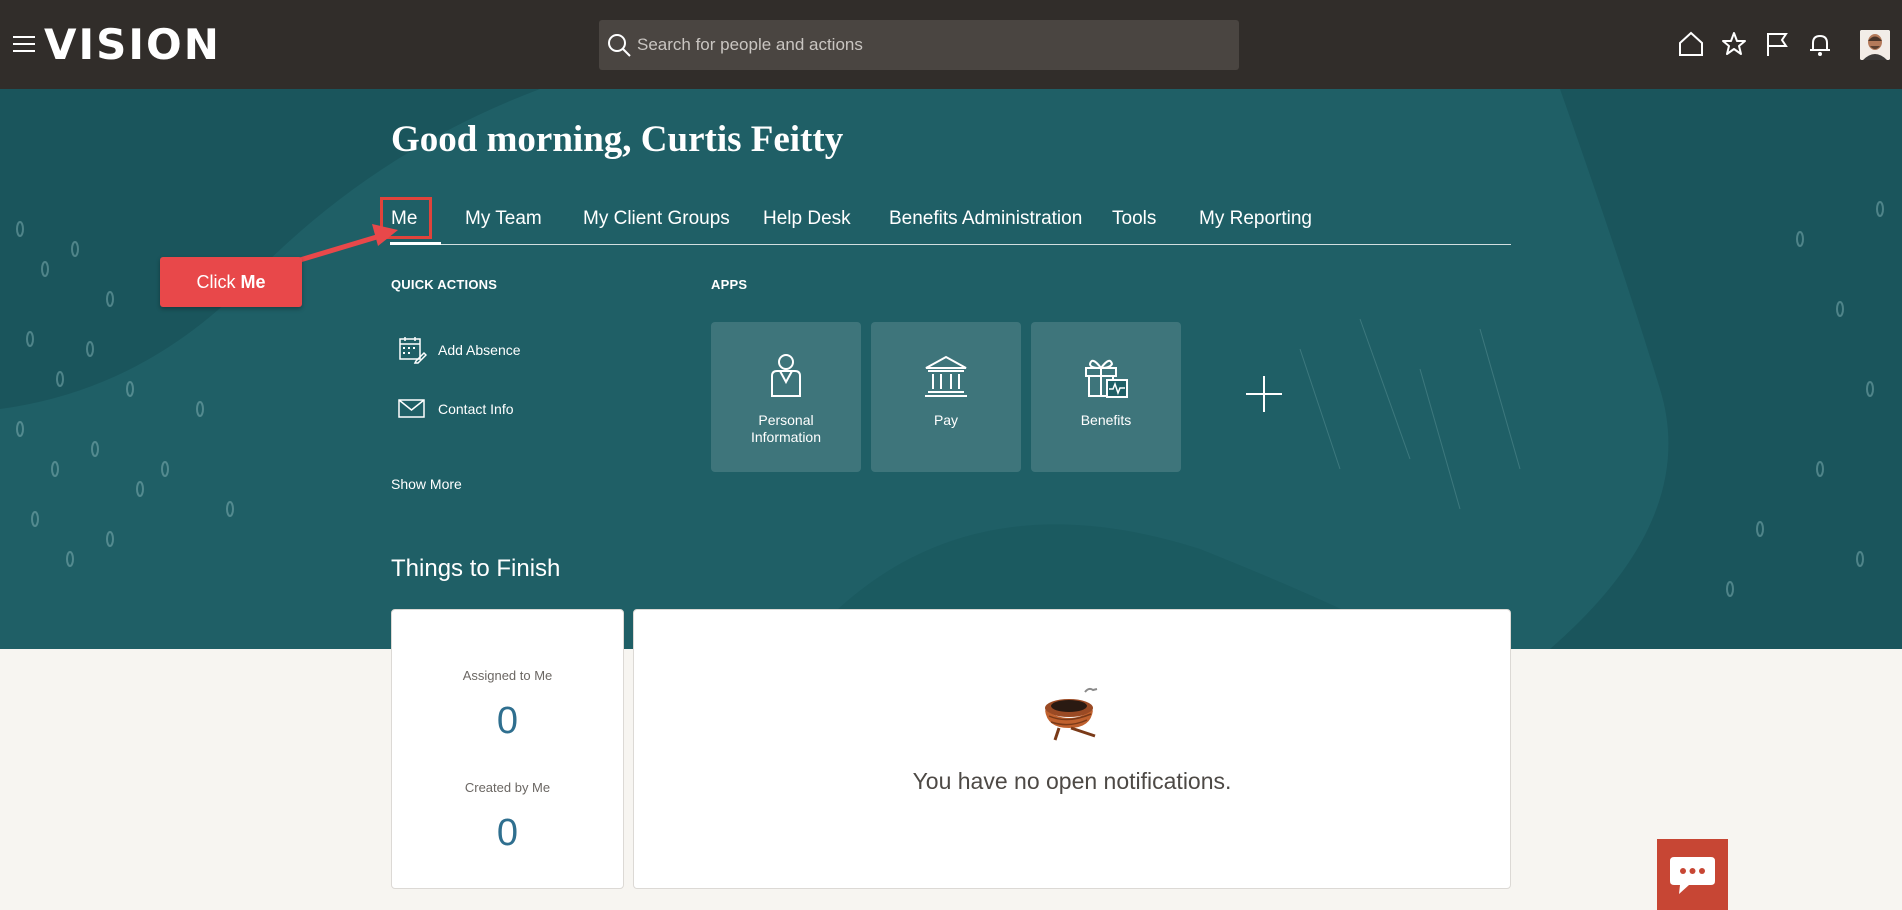  Describe the element at coordinates (406, 218) in the screenshot. I see `tab-highlight-box` at that location.